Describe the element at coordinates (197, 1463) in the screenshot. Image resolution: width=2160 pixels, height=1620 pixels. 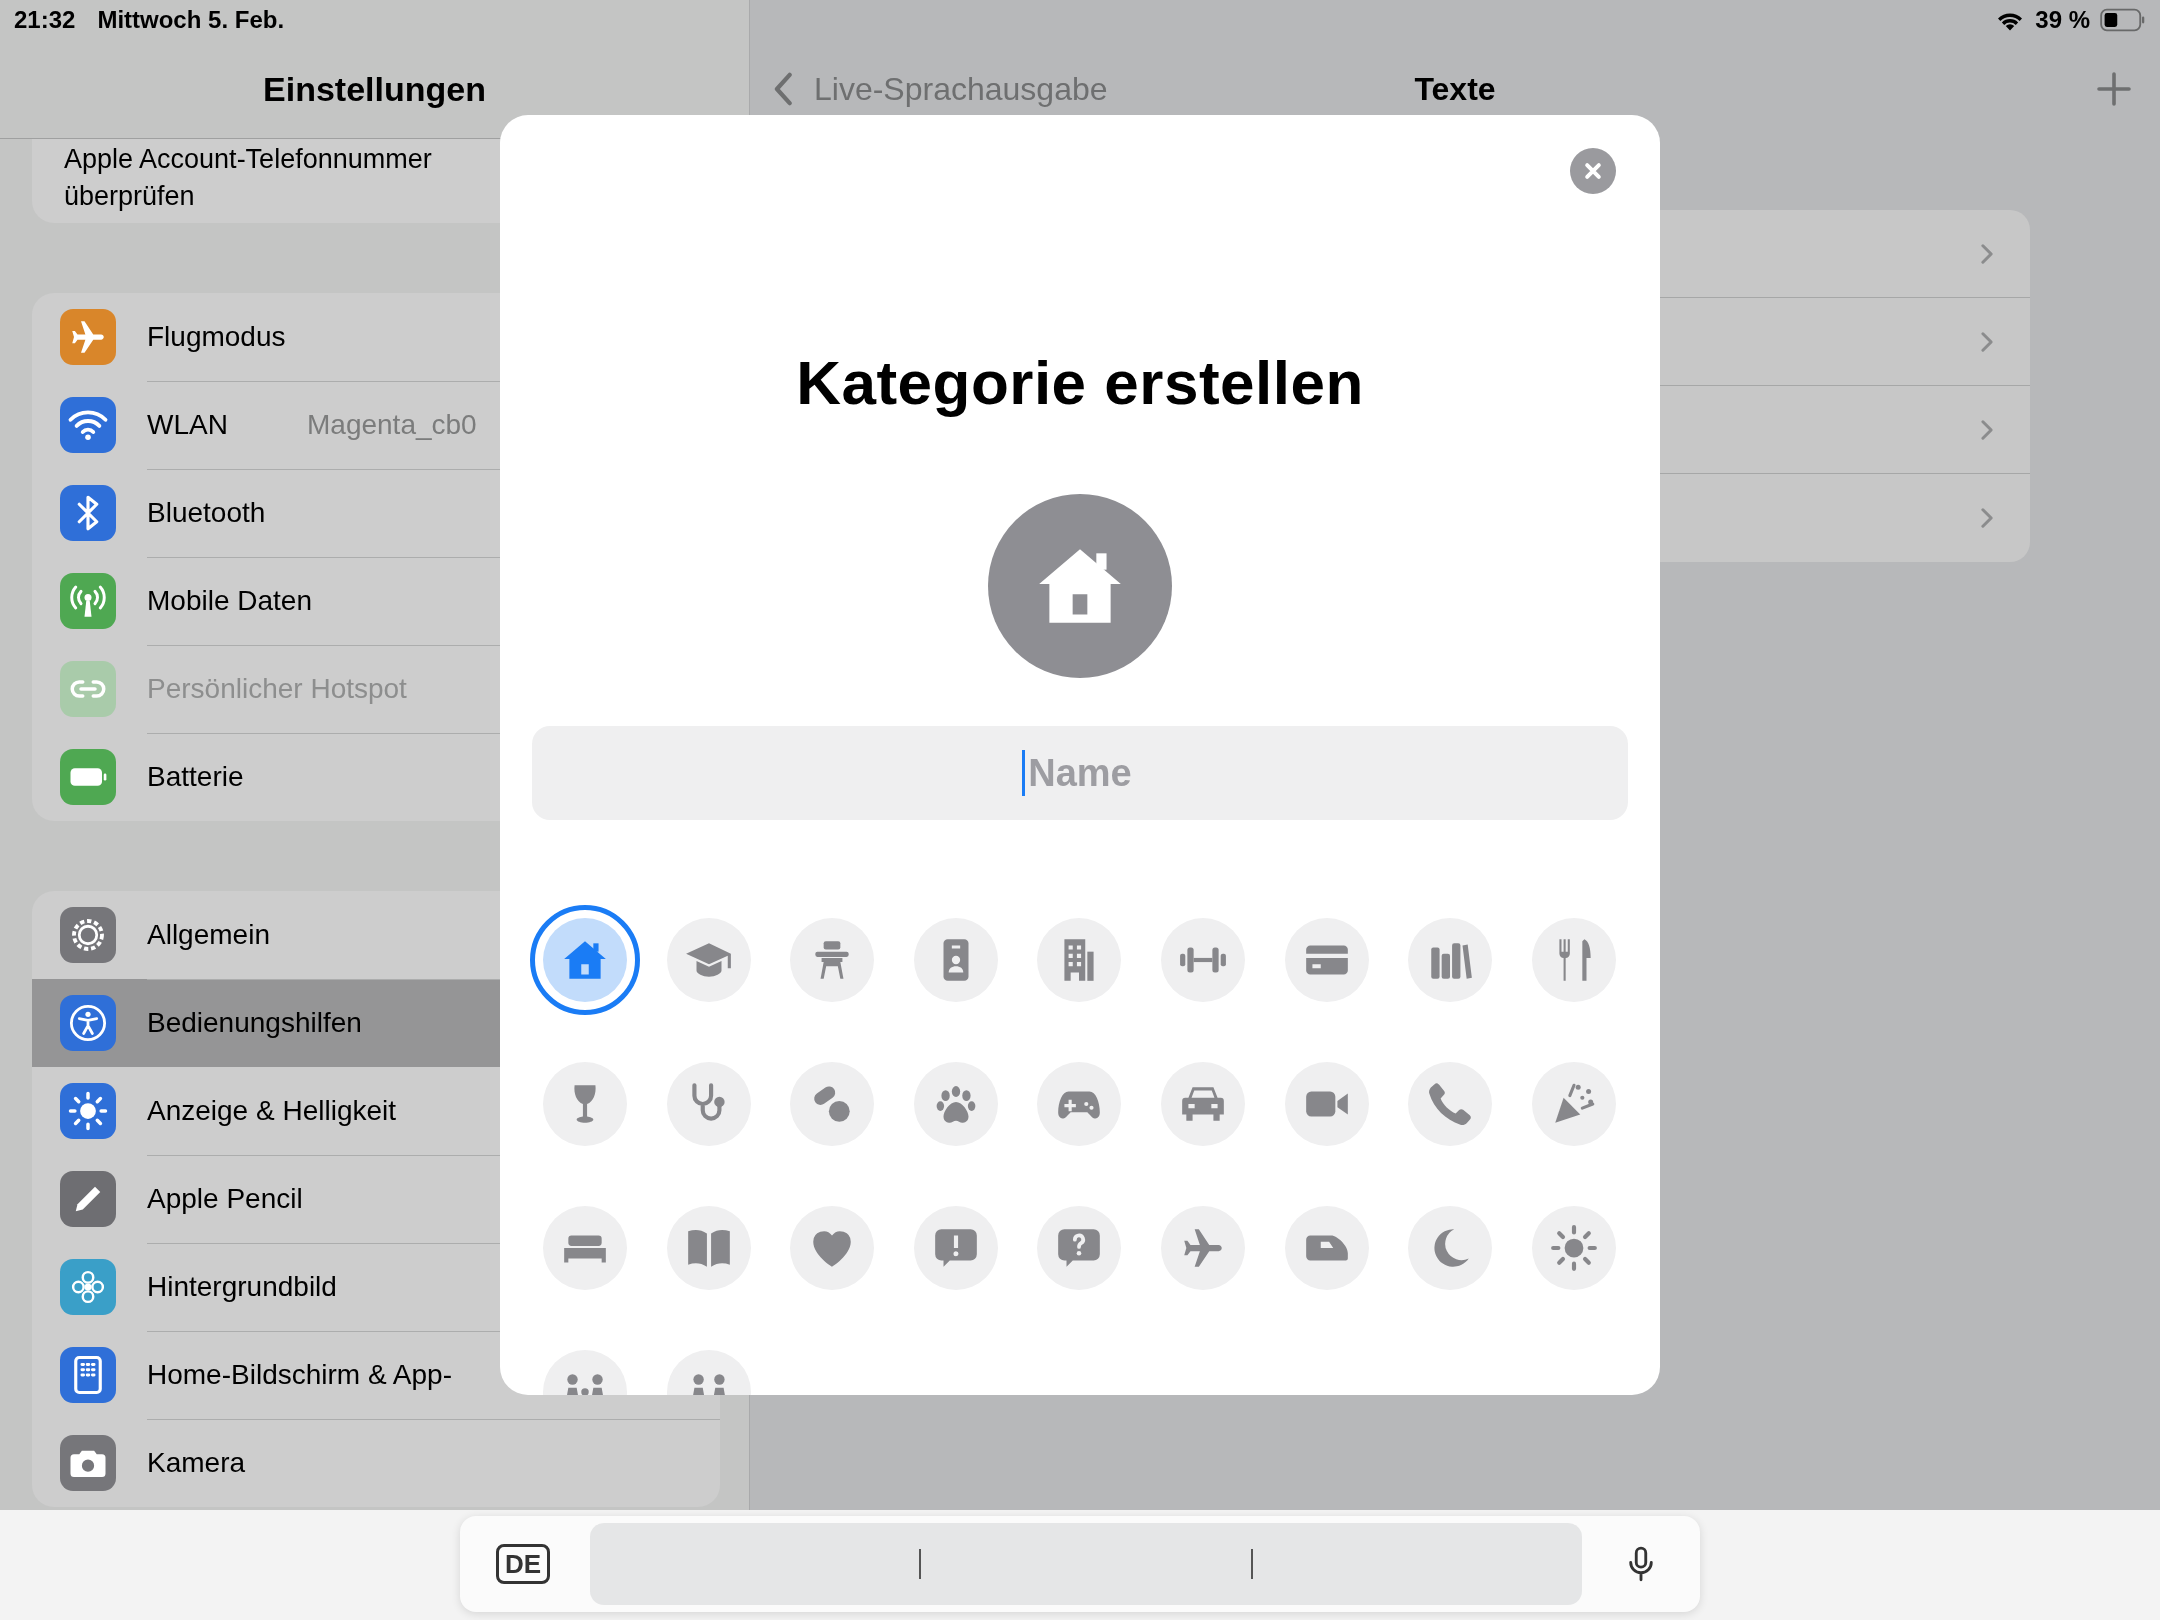
I see `settings-label: Kamera` at that location.